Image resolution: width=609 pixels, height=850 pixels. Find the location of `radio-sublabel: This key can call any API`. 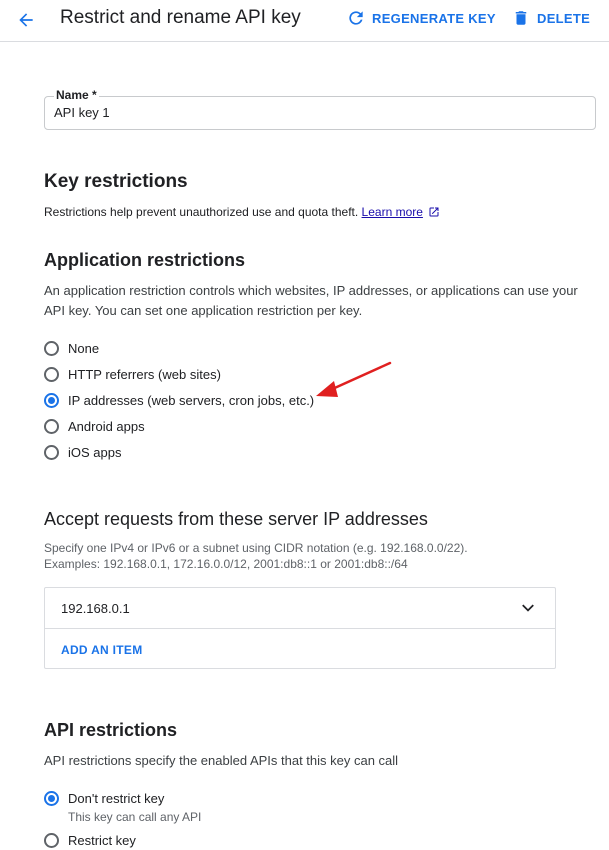

radio-sublabel: This key can call any API is located at coordinates (135, 817).